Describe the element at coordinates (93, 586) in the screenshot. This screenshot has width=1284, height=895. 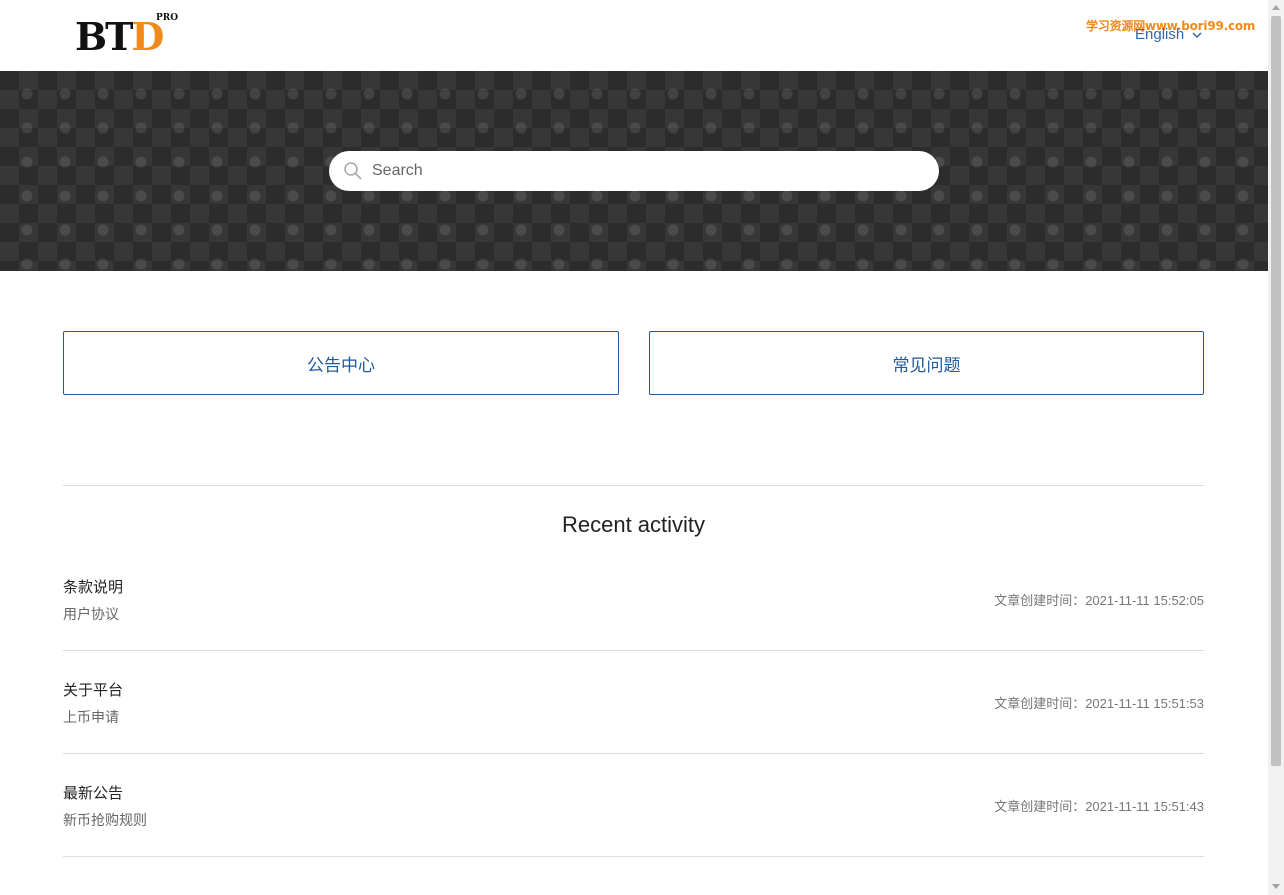
I see `activity-title: 条款说明` at that location.